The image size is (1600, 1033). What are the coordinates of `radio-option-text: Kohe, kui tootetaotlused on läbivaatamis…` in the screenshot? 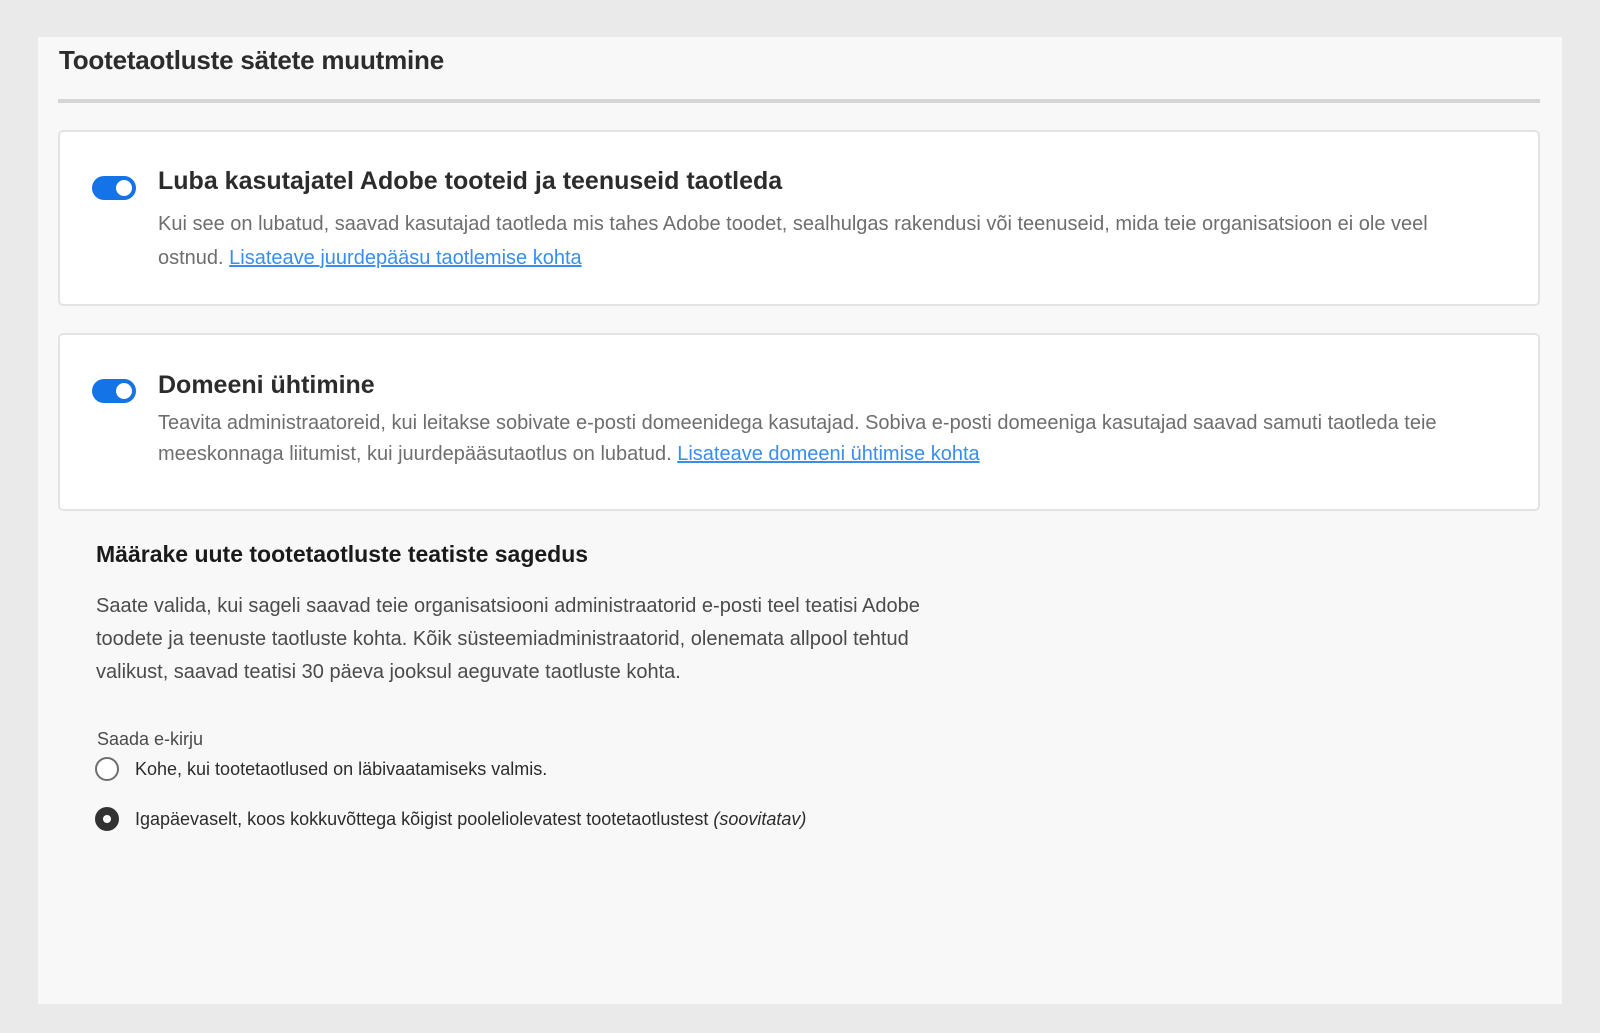 It's located at (341, 768).